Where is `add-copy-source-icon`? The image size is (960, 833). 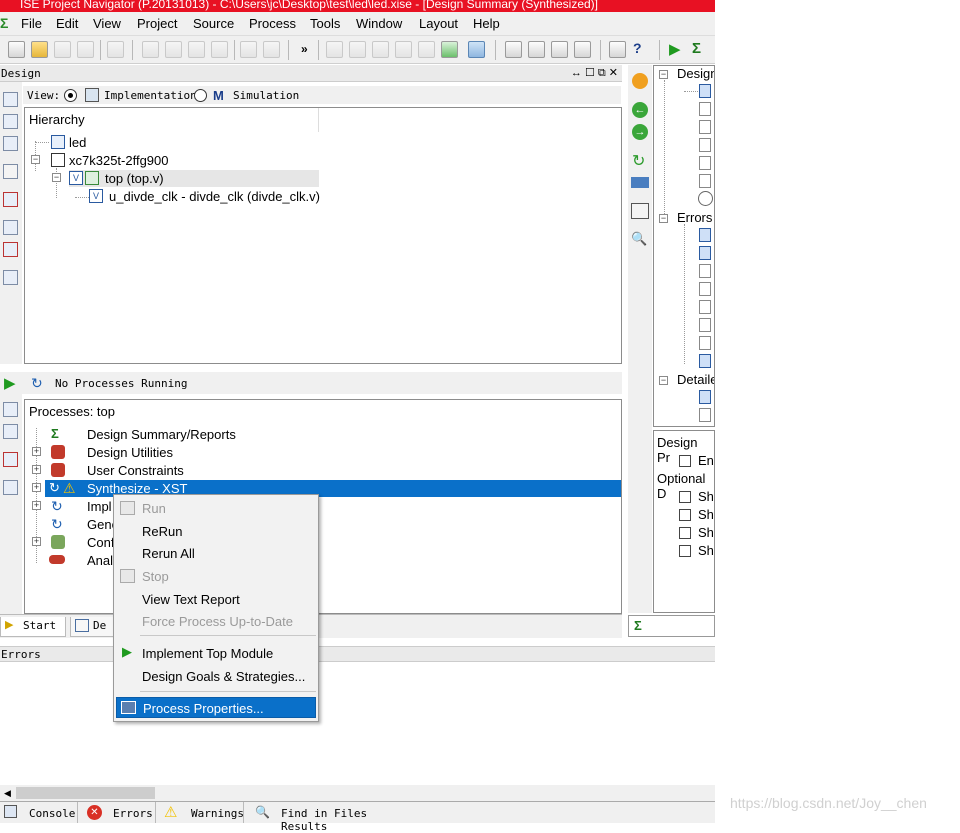
add-copy-source-icon is located at coordinates (10, 143).